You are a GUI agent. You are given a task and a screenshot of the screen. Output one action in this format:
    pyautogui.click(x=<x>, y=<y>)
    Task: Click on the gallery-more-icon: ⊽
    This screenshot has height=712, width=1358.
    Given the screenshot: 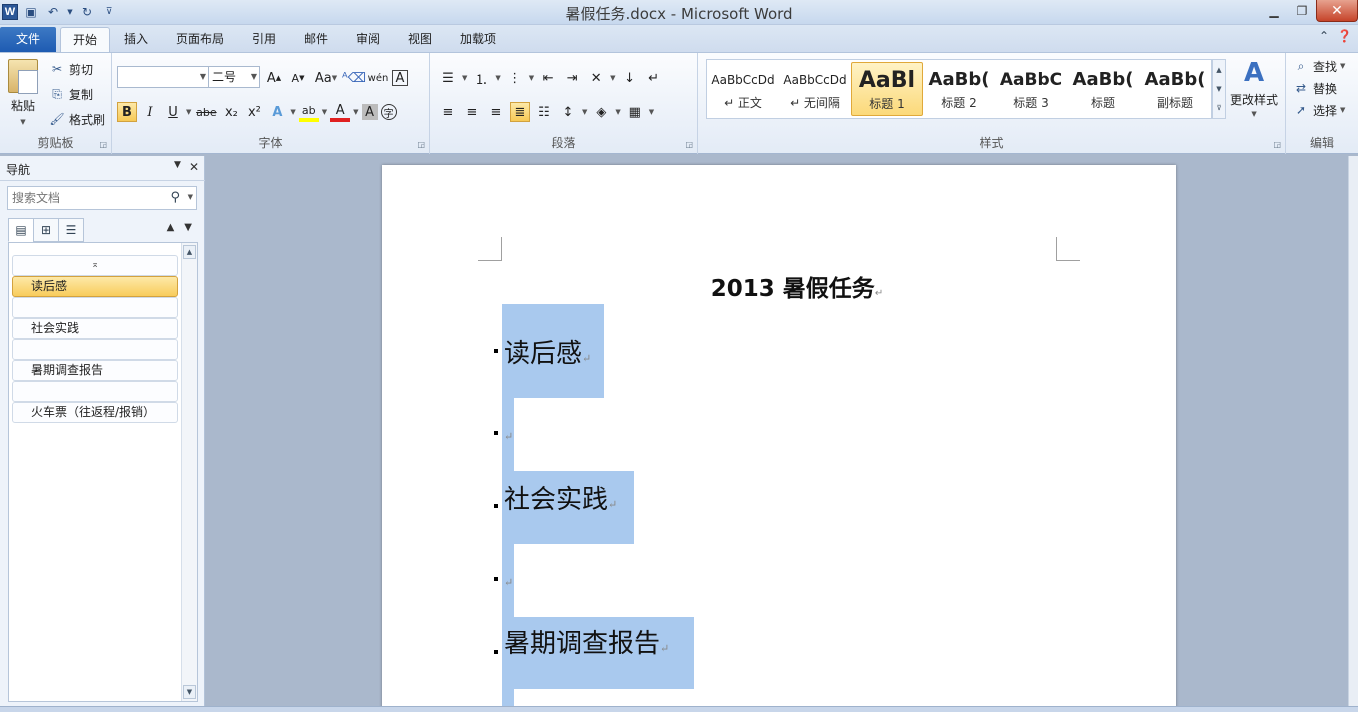 What is the action you would take?
    pyautogui.click(x=1218, y=108)
    